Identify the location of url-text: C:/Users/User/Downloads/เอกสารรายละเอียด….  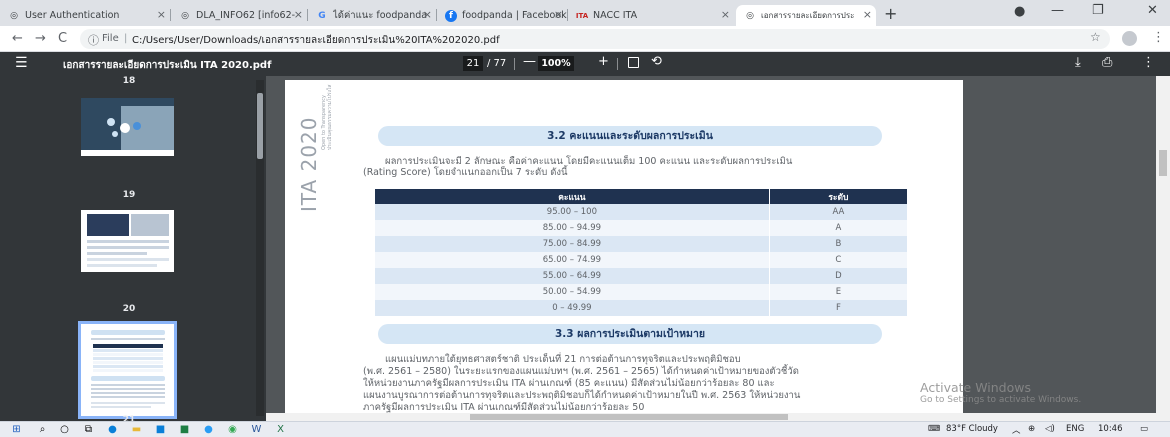
(316, 40).